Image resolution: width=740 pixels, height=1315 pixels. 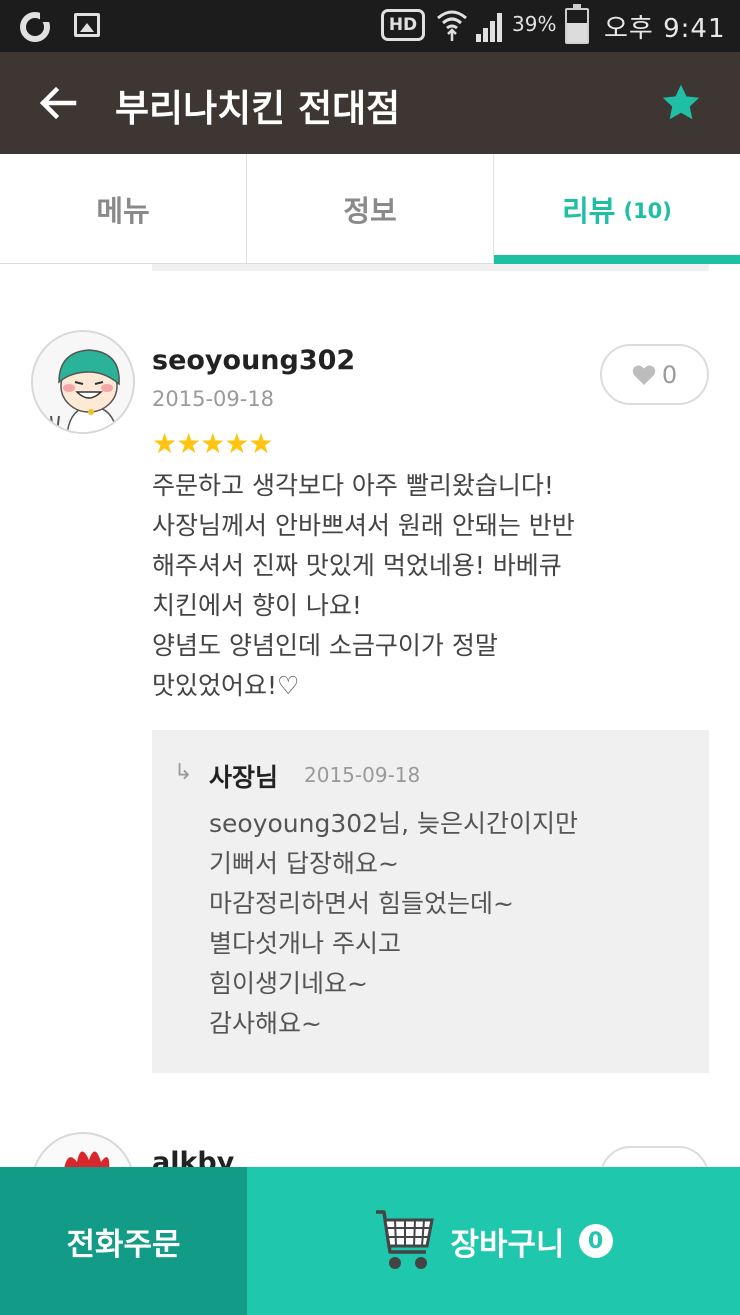 What do you see at coordinates (452, 25) in the screenshot?
I see `wifi-icon` at bounding box center [452, 25].